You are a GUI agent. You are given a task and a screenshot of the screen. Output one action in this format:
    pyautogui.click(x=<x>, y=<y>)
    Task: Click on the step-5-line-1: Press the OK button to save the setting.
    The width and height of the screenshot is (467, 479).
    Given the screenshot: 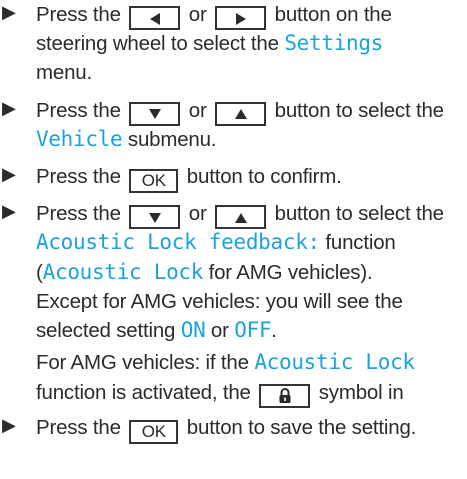 What is the action you would take?
    pyautogui.click(x=226, y=428)
    